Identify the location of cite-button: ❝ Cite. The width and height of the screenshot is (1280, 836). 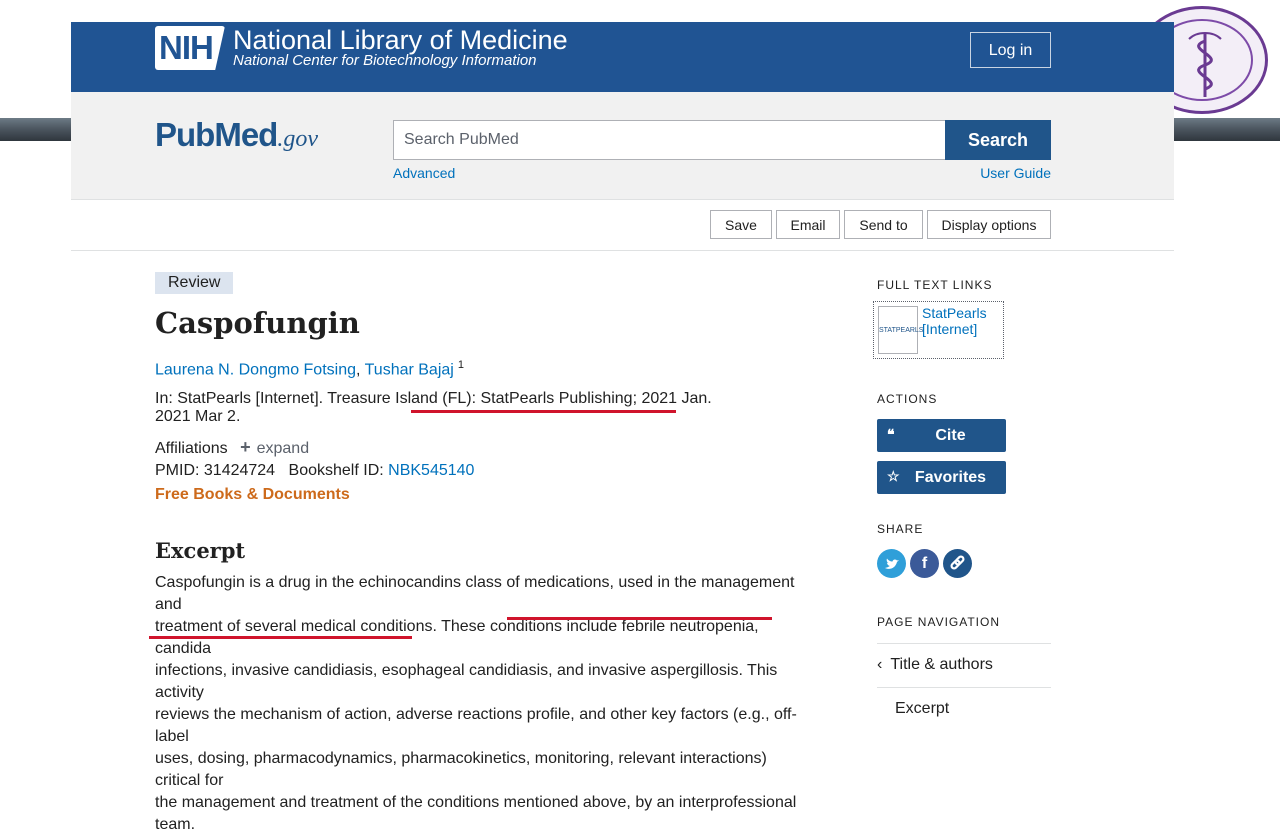
(941, 435).